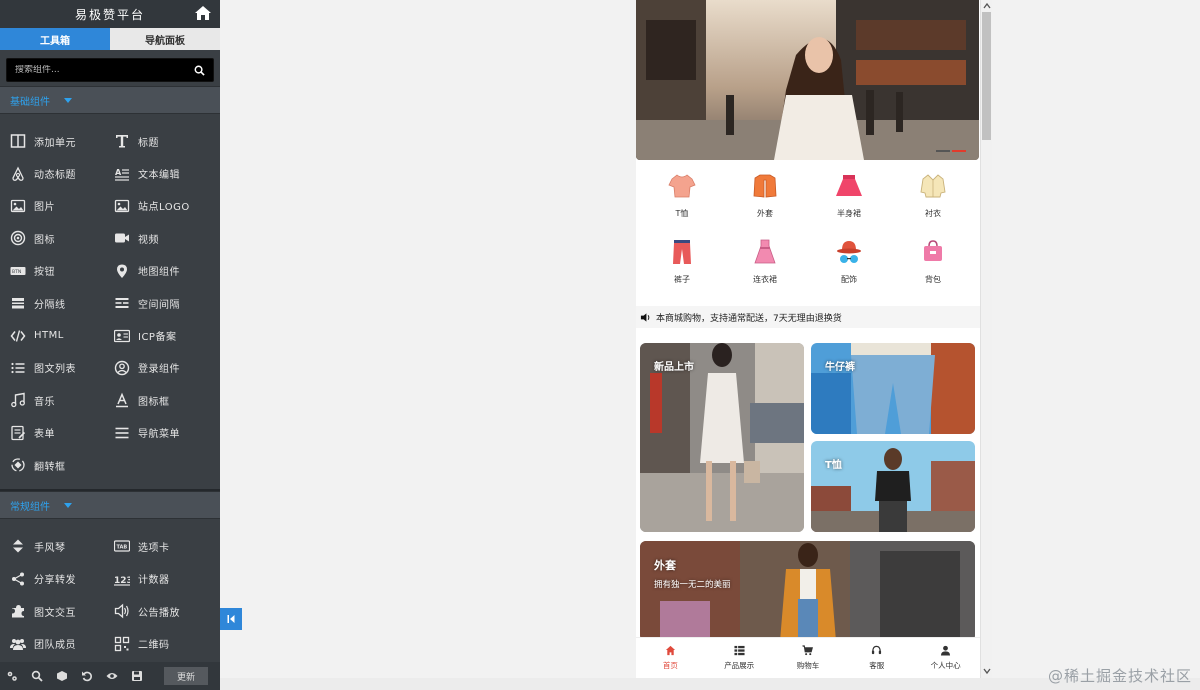 This screenshot has width=1200, height=690. I want to click on component-puzzle: 图文交互, so click(62, 611).